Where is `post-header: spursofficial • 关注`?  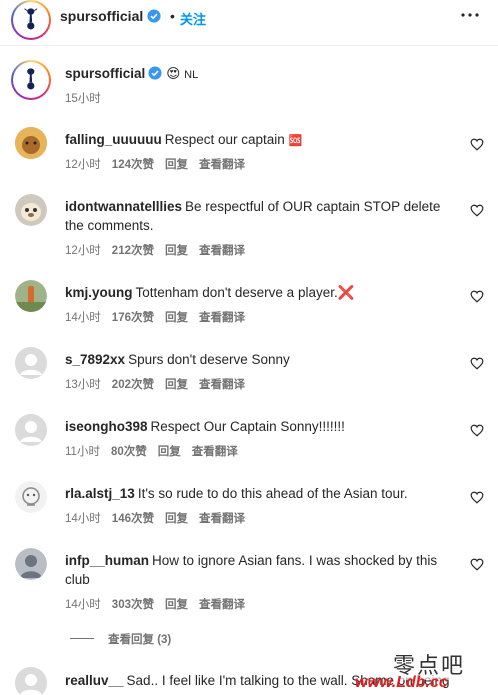
post-header: spursofficial • 关注 is located at coordinates (249, 23).